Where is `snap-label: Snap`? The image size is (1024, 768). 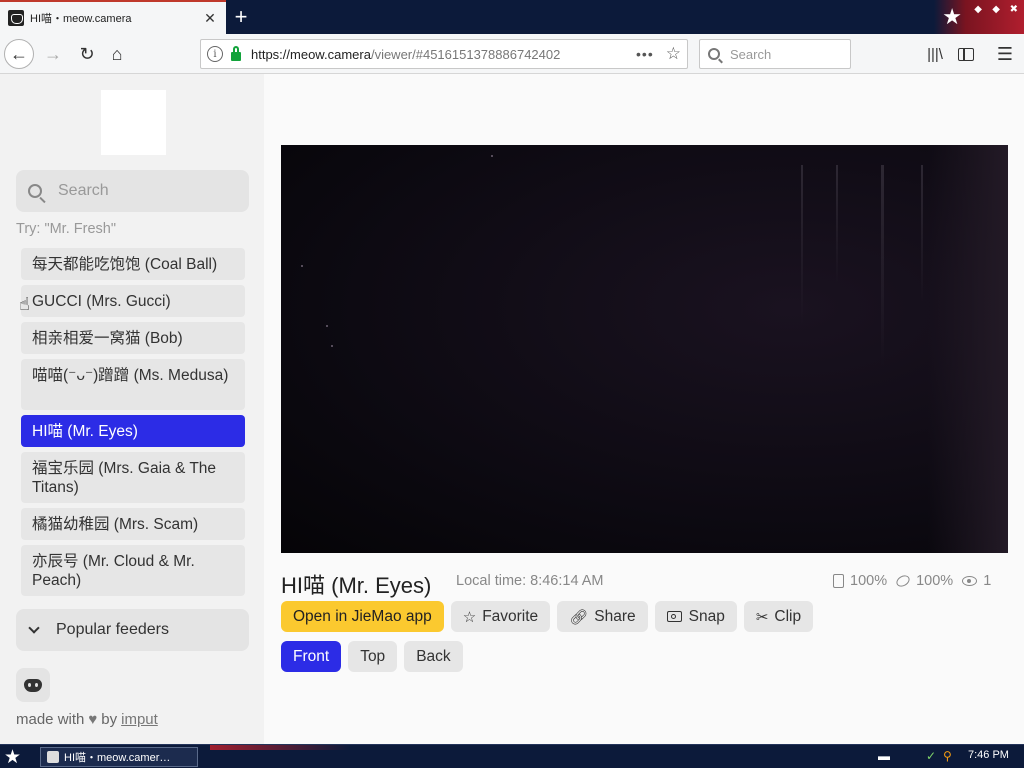
snap-label: Snap is located at coordinates (706, 616).